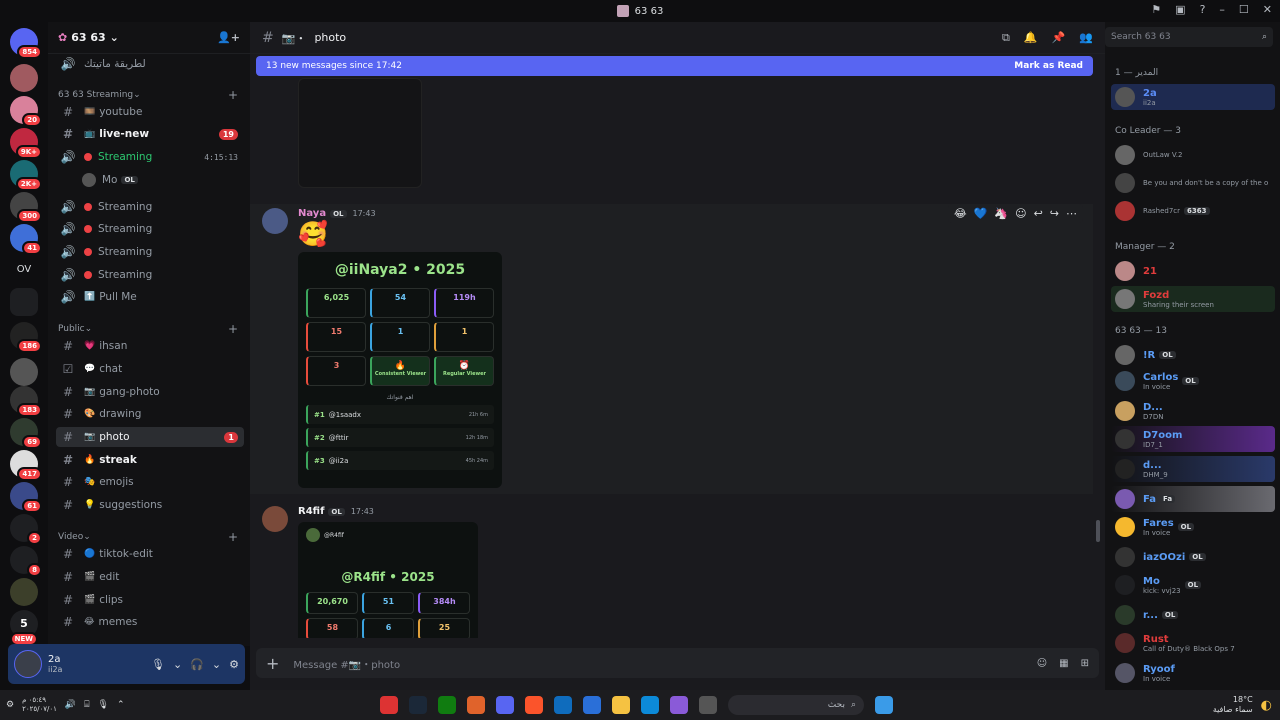  What do you see at coordinates (1071, 213) in the screenshot?
I see `more-icon: ⋯` at bounding box center [1071, 213].